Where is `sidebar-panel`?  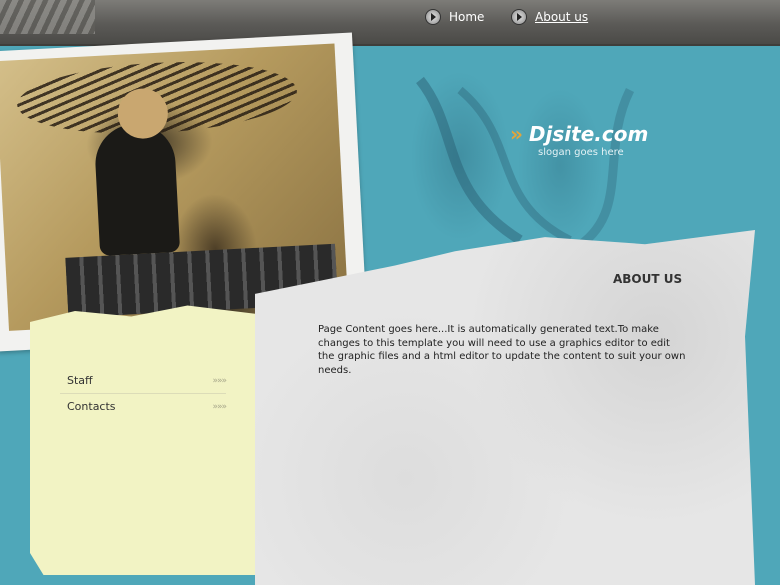 sidebar-panel is located at coordinates (142, 440).